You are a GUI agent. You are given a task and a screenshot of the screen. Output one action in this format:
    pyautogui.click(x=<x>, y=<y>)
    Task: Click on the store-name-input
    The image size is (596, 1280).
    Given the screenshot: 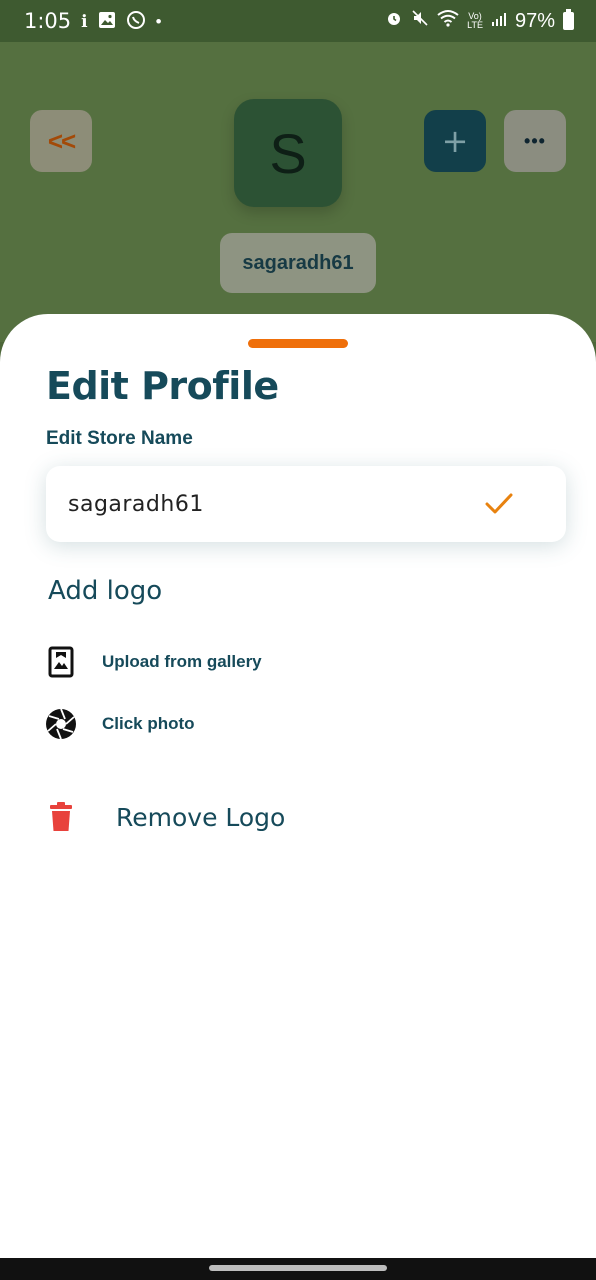 What is the action you would take?
    pyautogui.click(x=275, y=504)
    